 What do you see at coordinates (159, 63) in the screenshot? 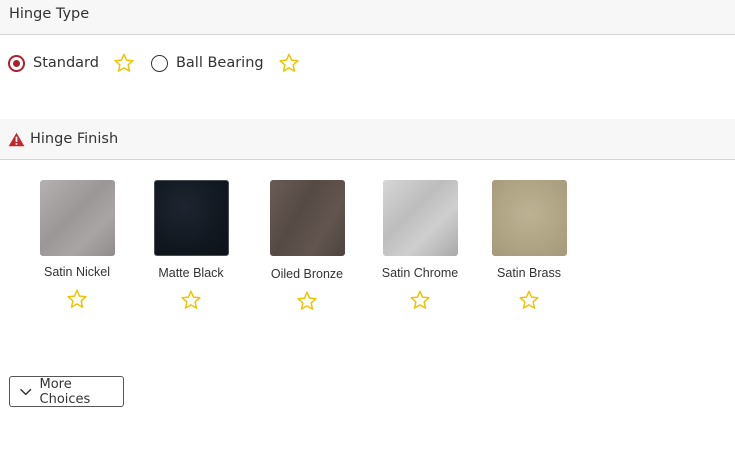
I see `radio-ball-bearing-unselected` at bounding box center [159, 63].